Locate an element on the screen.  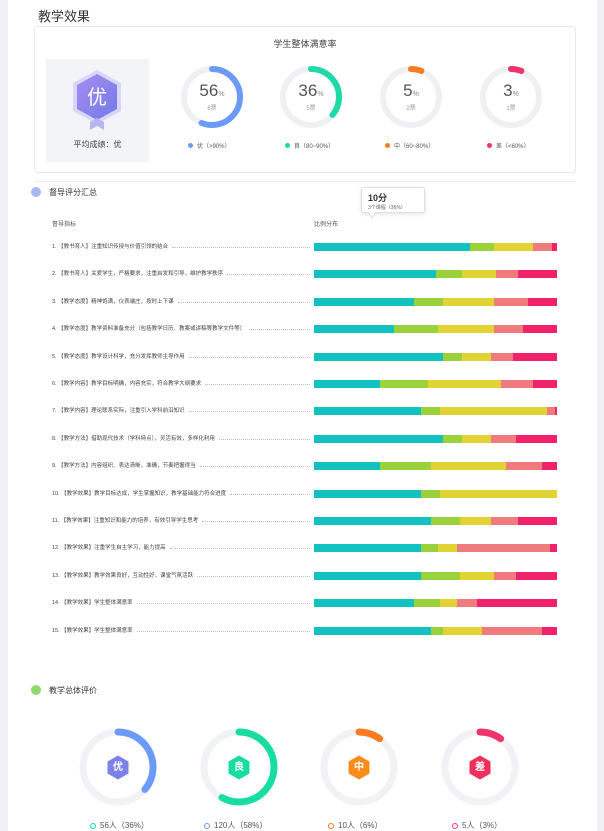
table-row: 5. 【教学态度】教学设计科学，充分发挥教师主导作用 is located at coordinates (304, 357).